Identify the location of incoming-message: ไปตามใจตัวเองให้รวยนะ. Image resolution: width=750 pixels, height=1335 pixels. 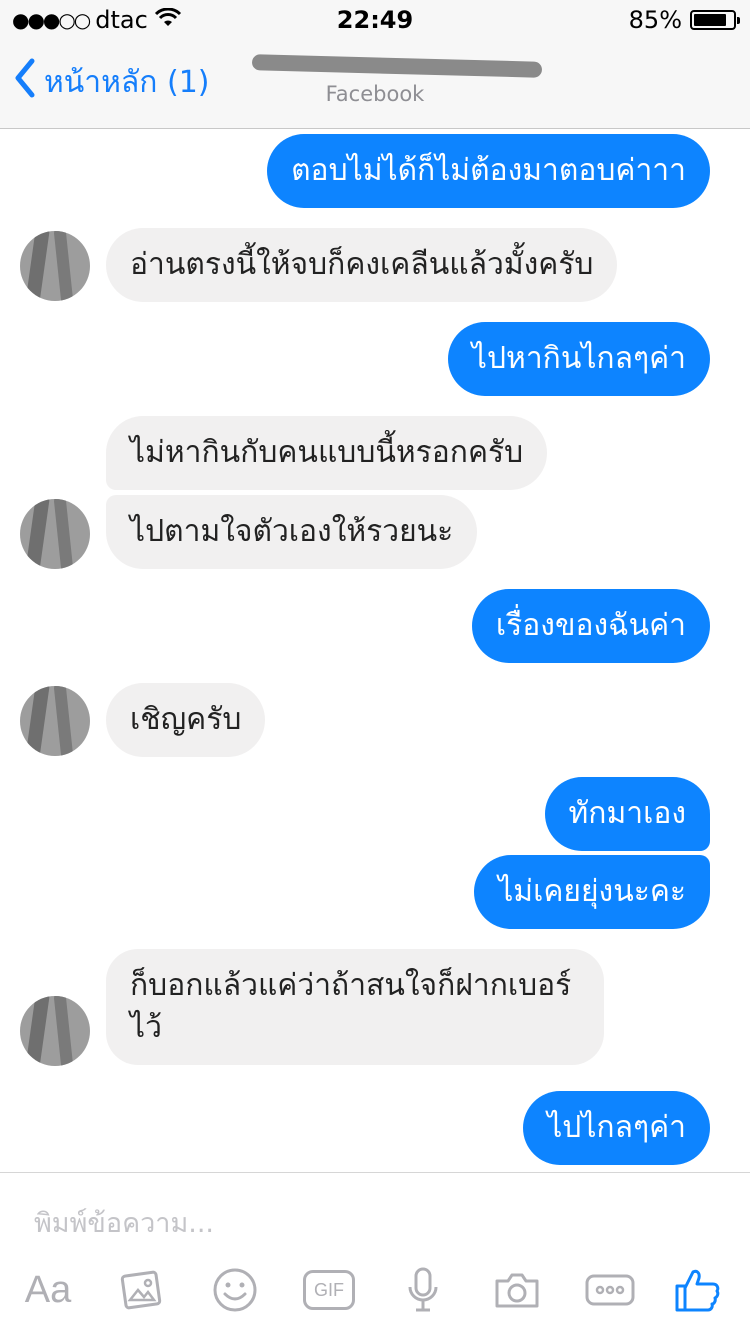
(292, 532).